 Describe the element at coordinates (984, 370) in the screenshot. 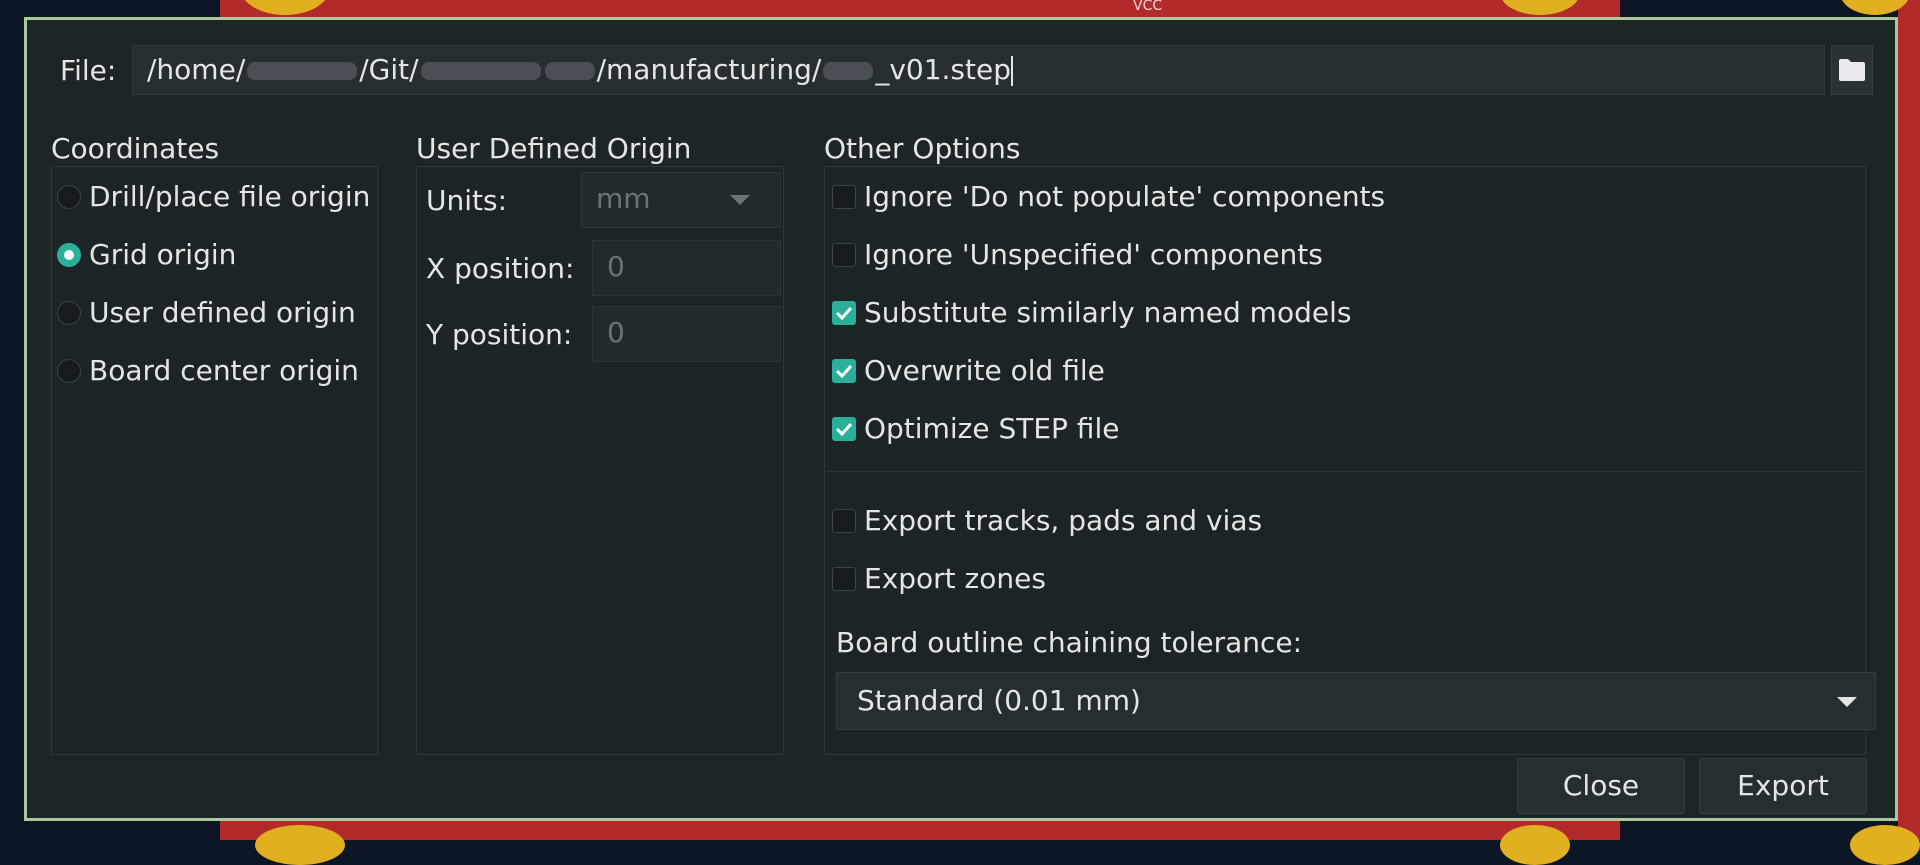

I see `checkbox-label: Overwrite old file` at that location.